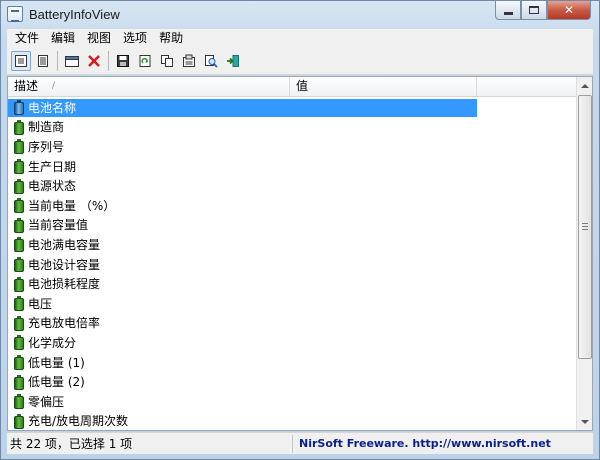 This screenshot has height=460, width=600. Describe the element at coordinates (56, 362) in the screenshot. I see `row-label: 低电量 (1)` at that location.